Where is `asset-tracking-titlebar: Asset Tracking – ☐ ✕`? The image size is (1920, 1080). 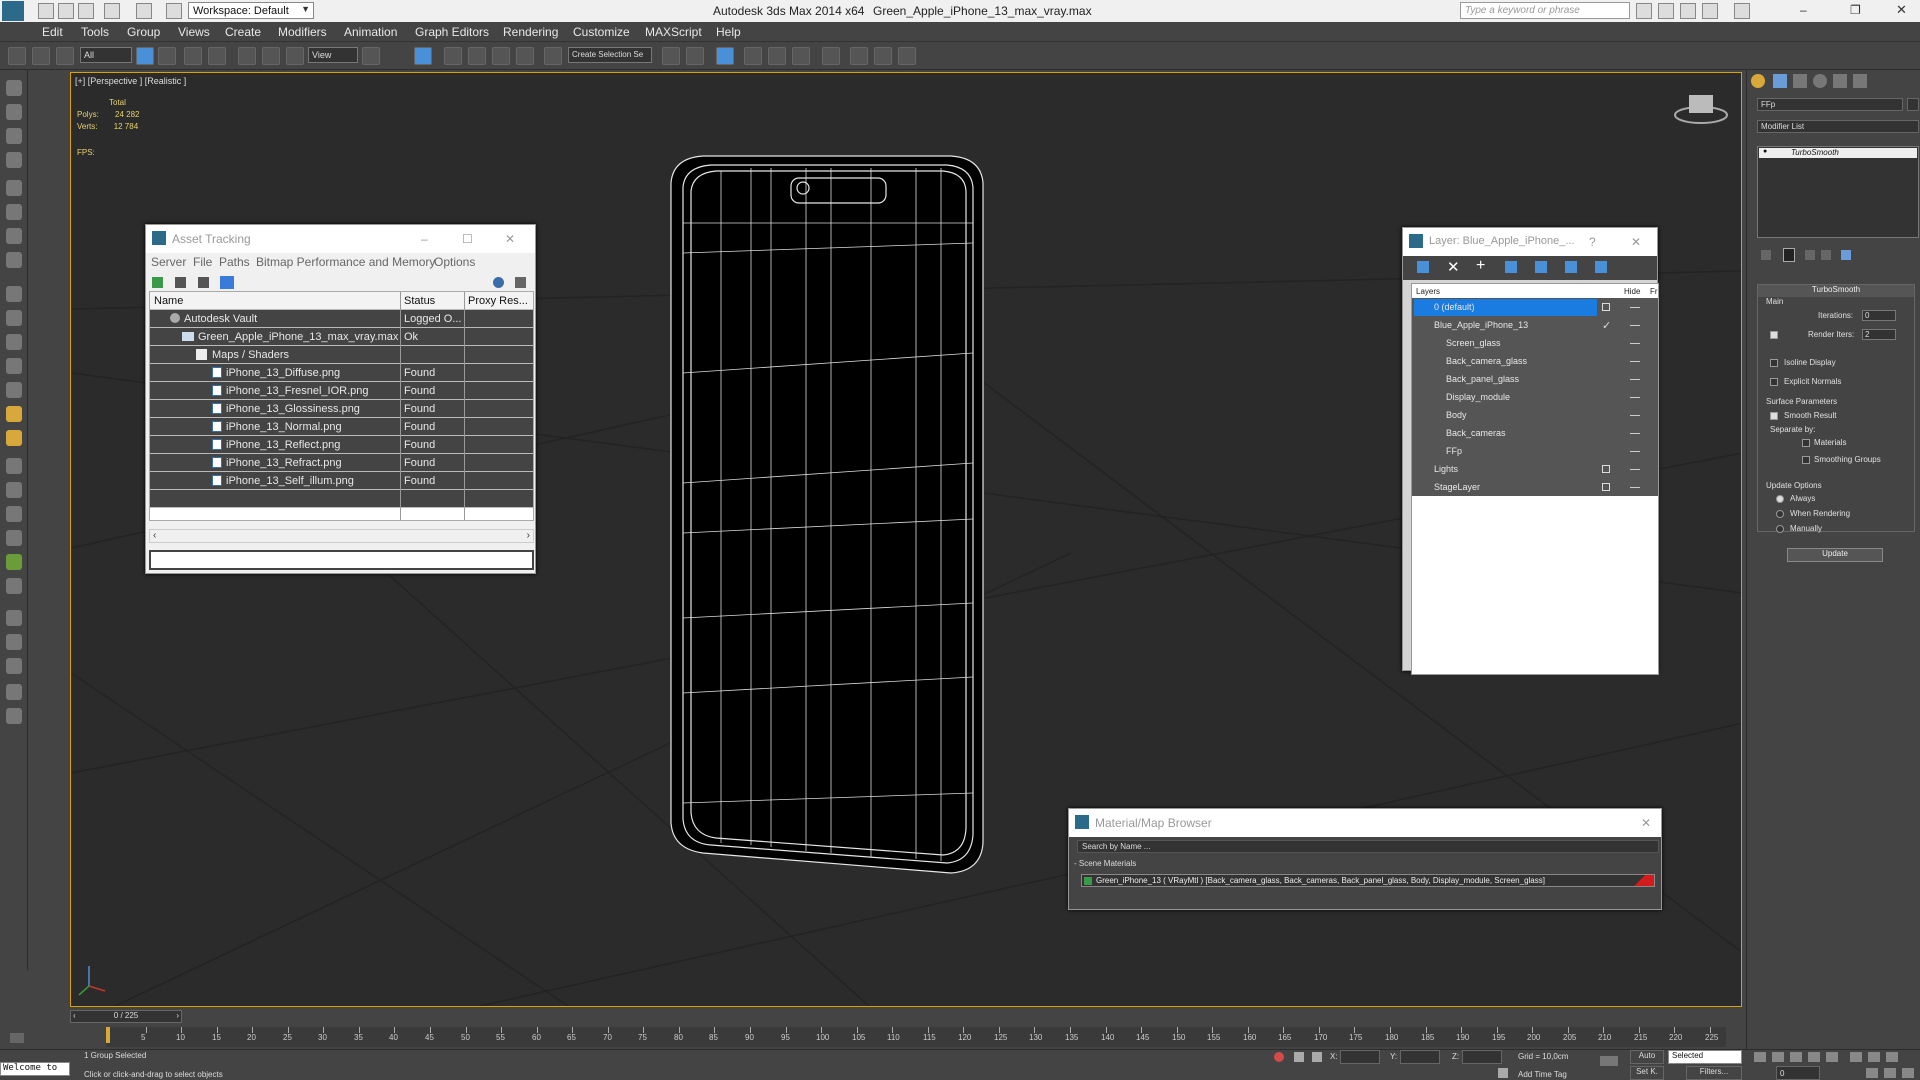
asset-tracking-titlebar: Asset Tracking – ☐ ✕ is located at coordinates (340, 239).